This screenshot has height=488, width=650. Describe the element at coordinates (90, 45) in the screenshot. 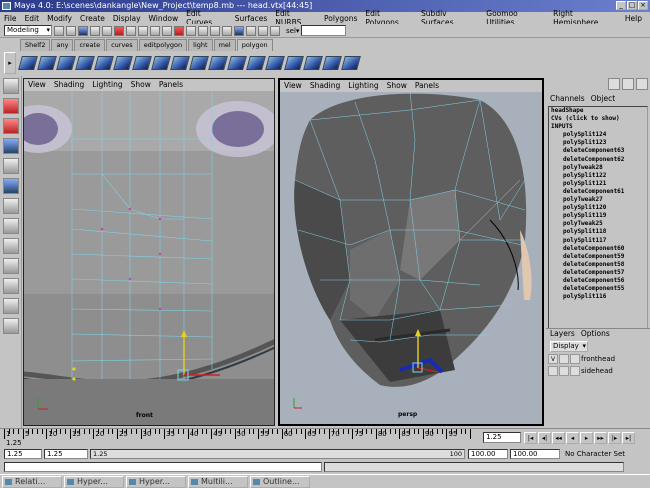

I see `shelf-tab-create: create` at that location.